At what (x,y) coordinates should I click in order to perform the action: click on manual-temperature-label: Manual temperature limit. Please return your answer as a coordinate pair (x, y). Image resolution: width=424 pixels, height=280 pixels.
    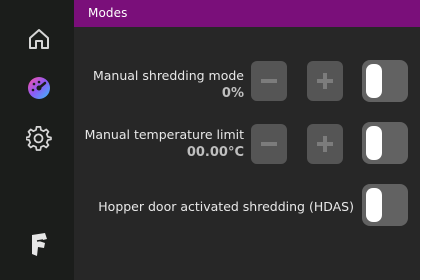
    Looking at the image, I should click on (164, 134).